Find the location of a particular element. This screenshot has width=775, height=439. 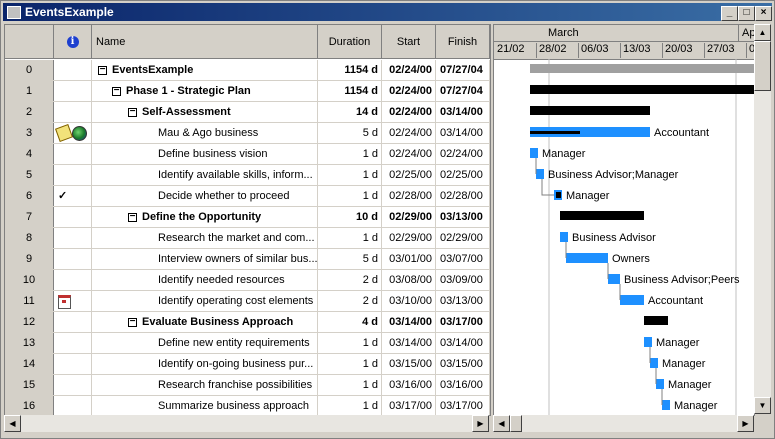

note-icon is located at coordinates (64, 133).